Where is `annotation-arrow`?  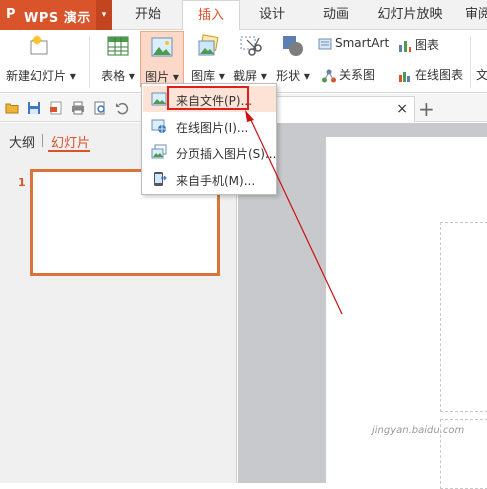 annotation-arrow is located at coordinates (294, 212).